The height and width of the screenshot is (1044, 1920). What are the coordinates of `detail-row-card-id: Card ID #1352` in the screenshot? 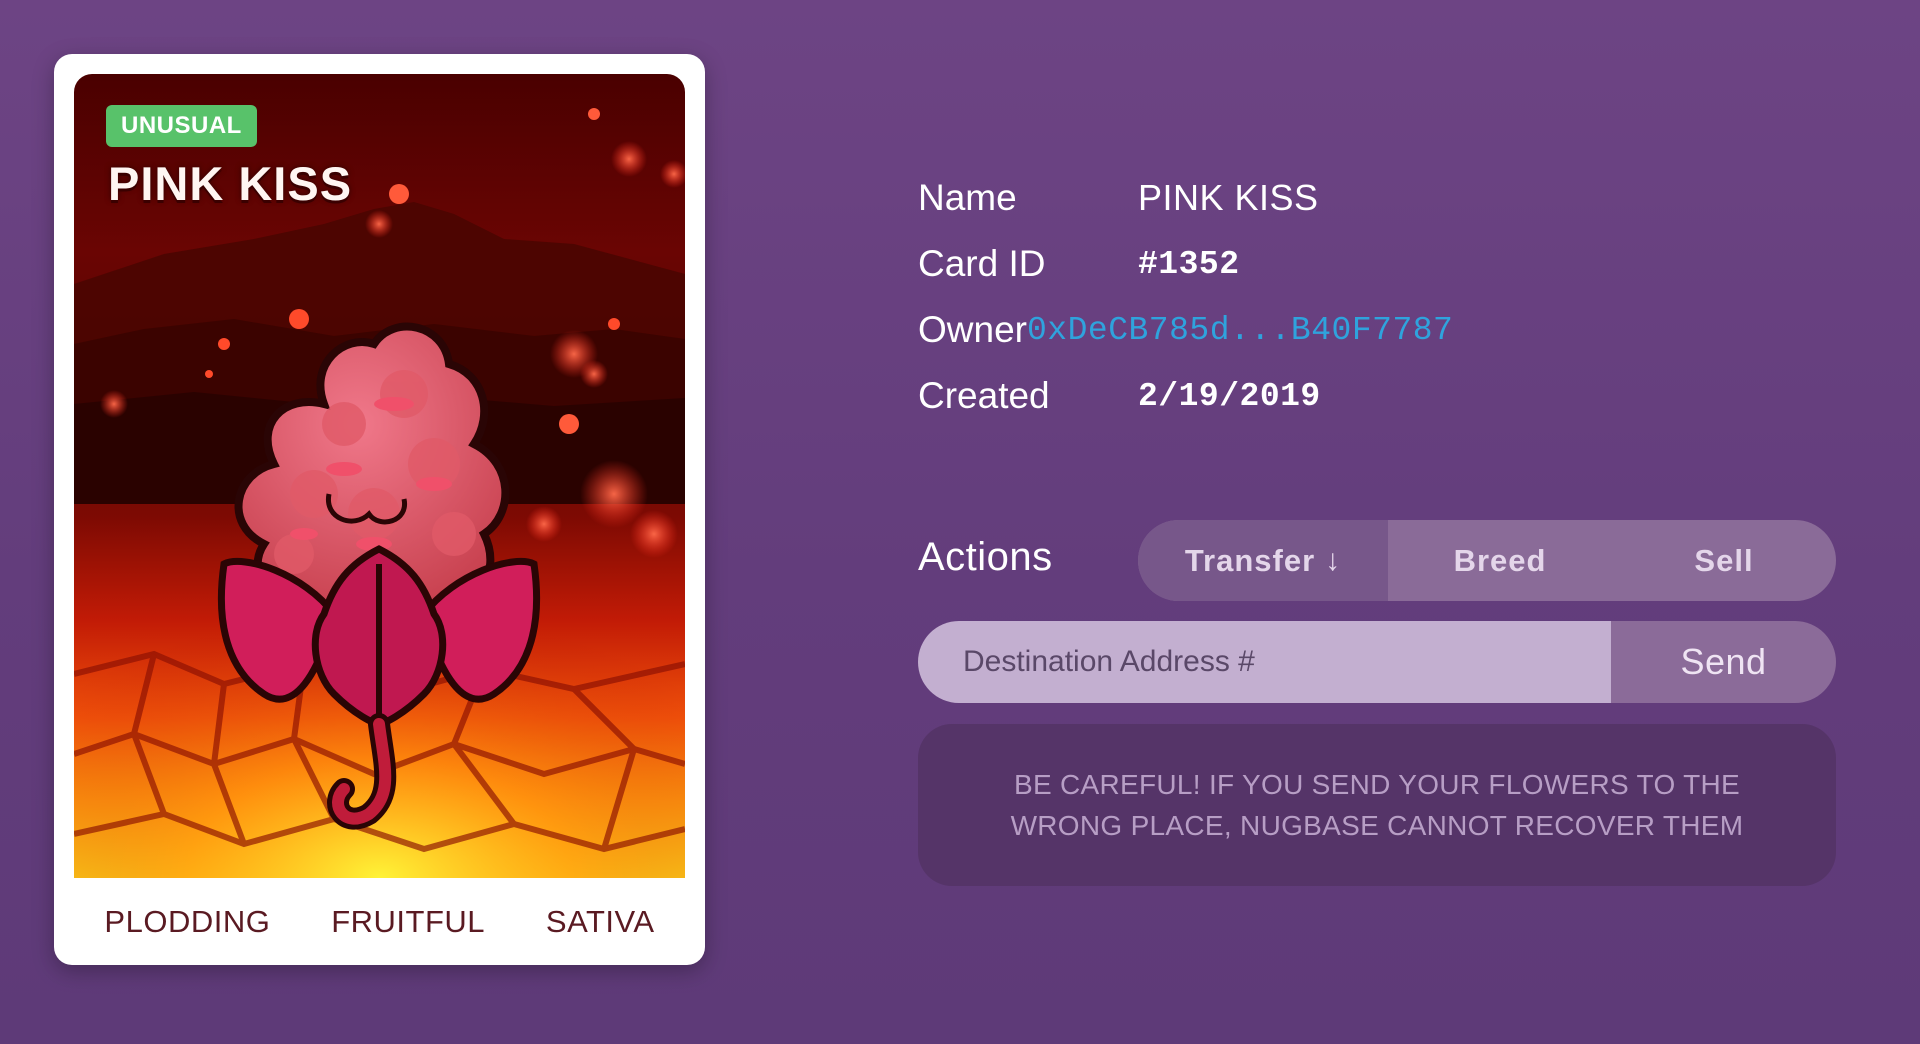 It's located at (1168, 264).